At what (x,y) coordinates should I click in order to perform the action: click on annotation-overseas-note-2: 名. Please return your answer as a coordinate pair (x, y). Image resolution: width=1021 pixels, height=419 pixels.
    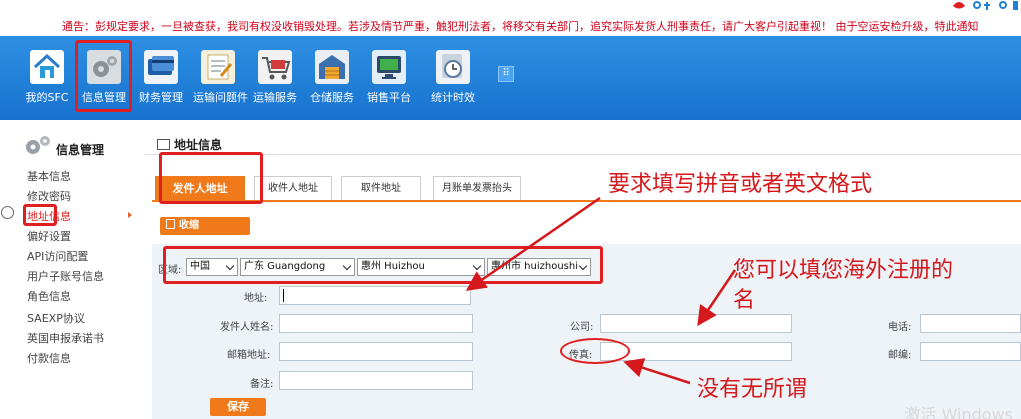
    Looking at the image, I should click on (744, 300).